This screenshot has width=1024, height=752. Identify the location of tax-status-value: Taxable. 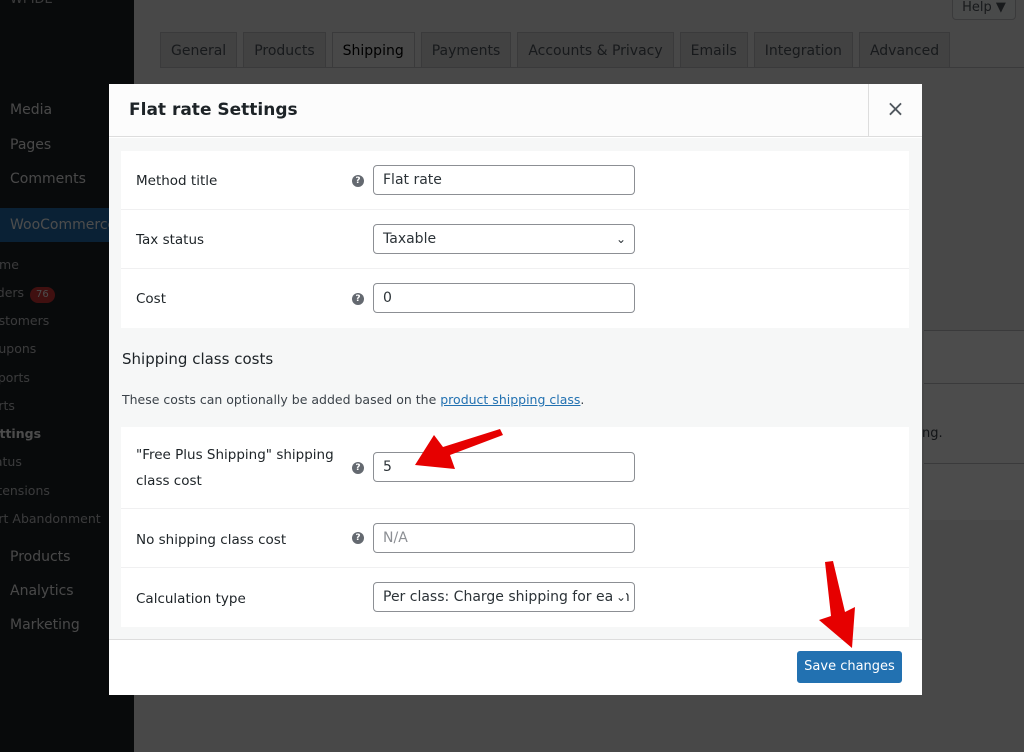
(410, 239).